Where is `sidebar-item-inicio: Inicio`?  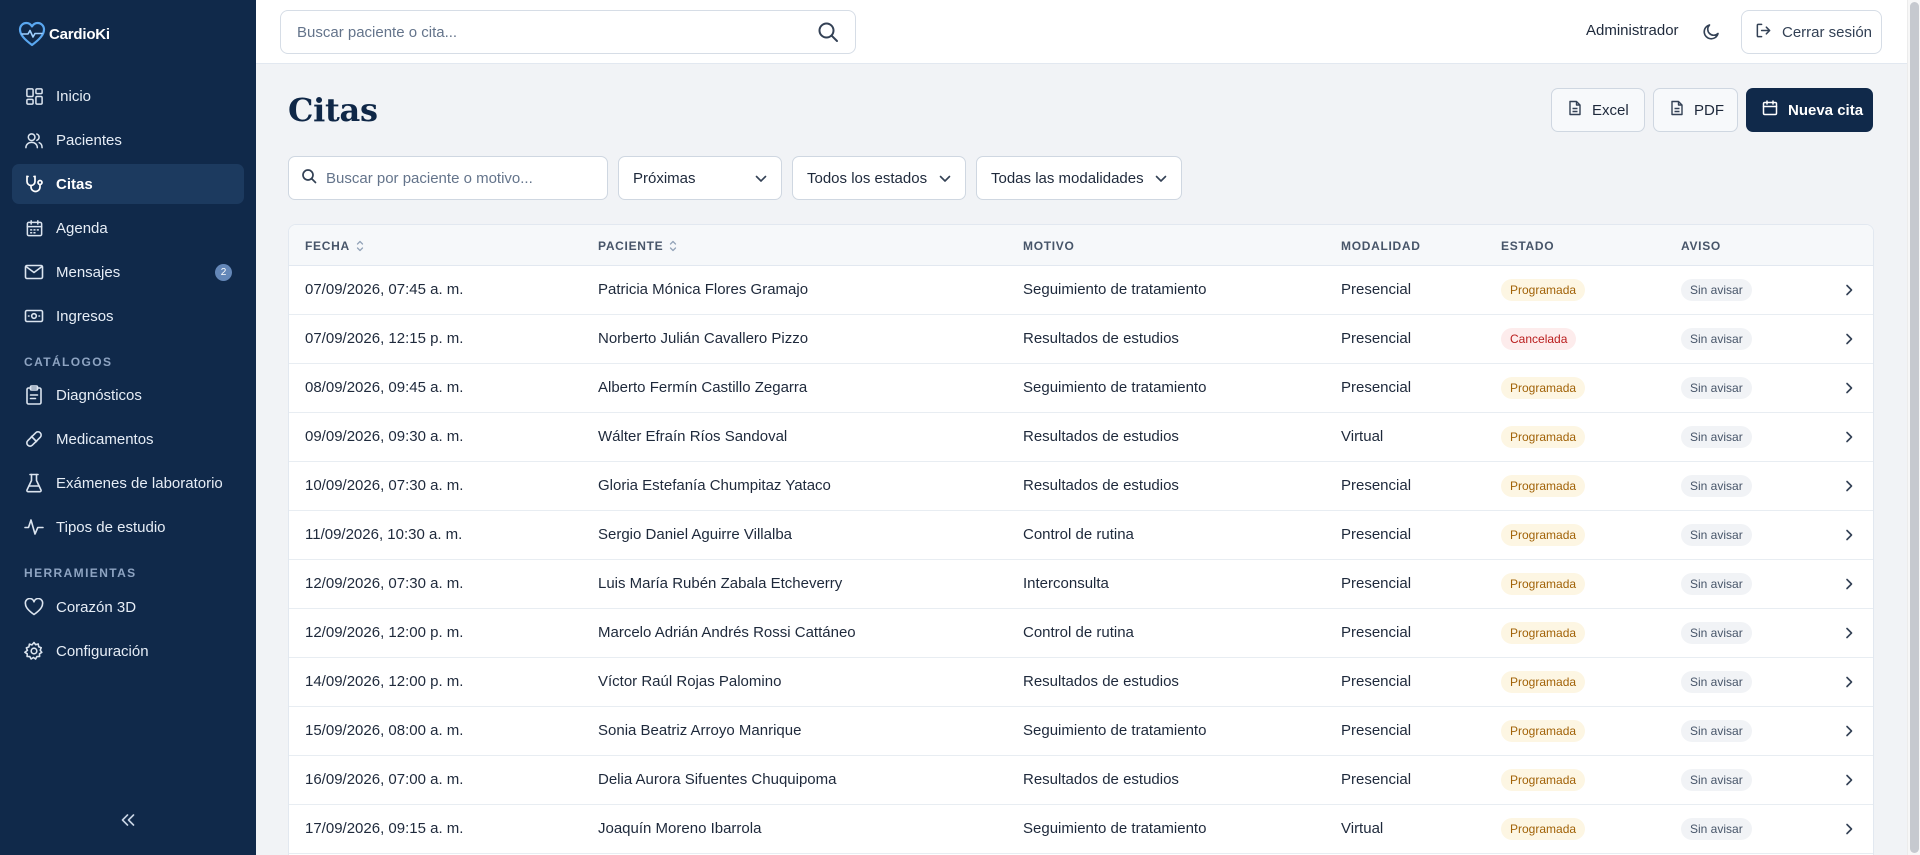 sidebar-item-inicio: Inicio is located at coordinates (128, 96).